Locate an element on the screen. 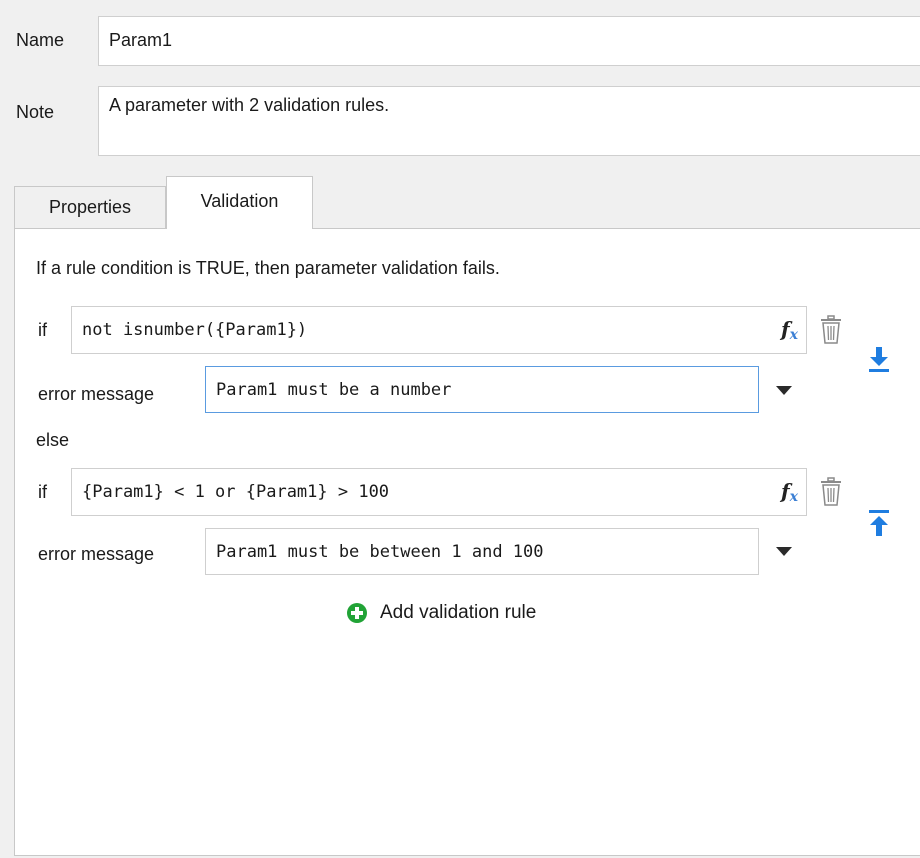  note-field: A parameter with 2 validation rules. is located at coordinates (509, 121).